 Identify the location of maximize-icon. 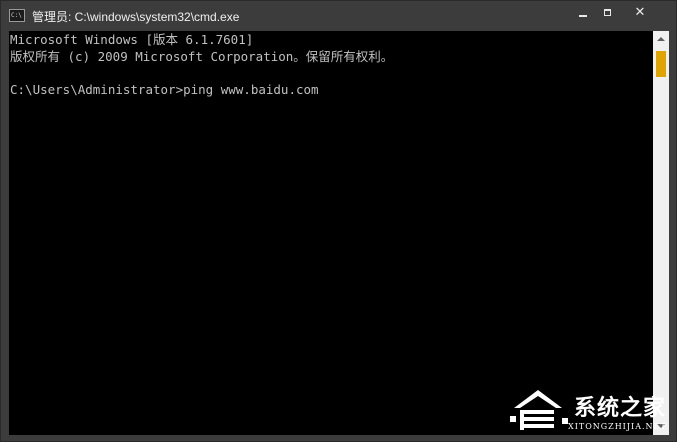
(607, 12).